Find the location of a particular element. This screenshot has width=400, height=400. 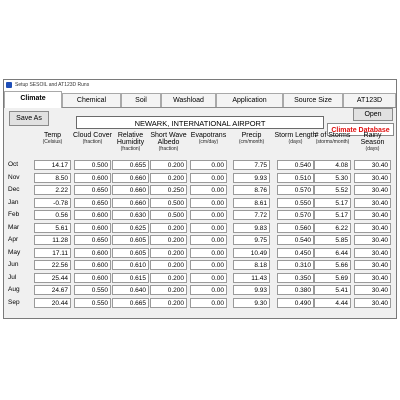

cell-storm-length: 0.510 is located at coordinates (295, 177).